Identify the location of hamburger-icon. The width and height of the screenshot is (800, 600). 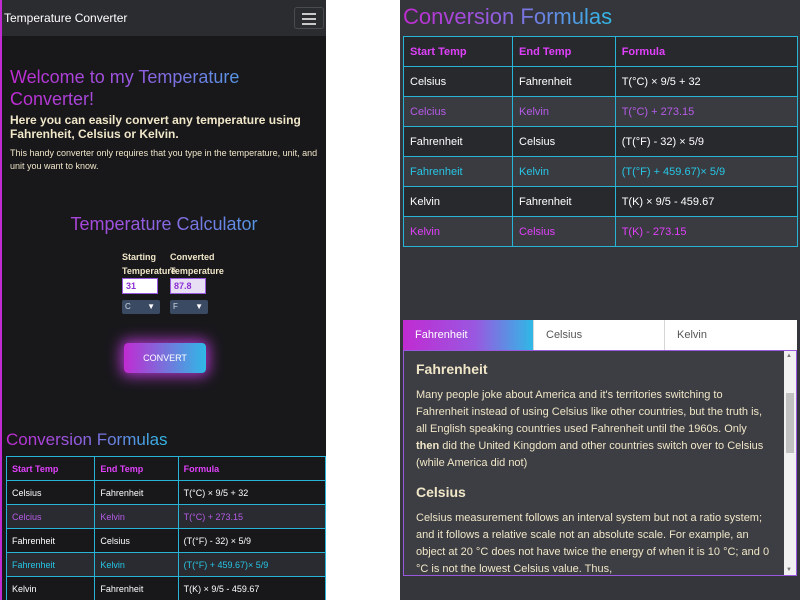
(309, 14).